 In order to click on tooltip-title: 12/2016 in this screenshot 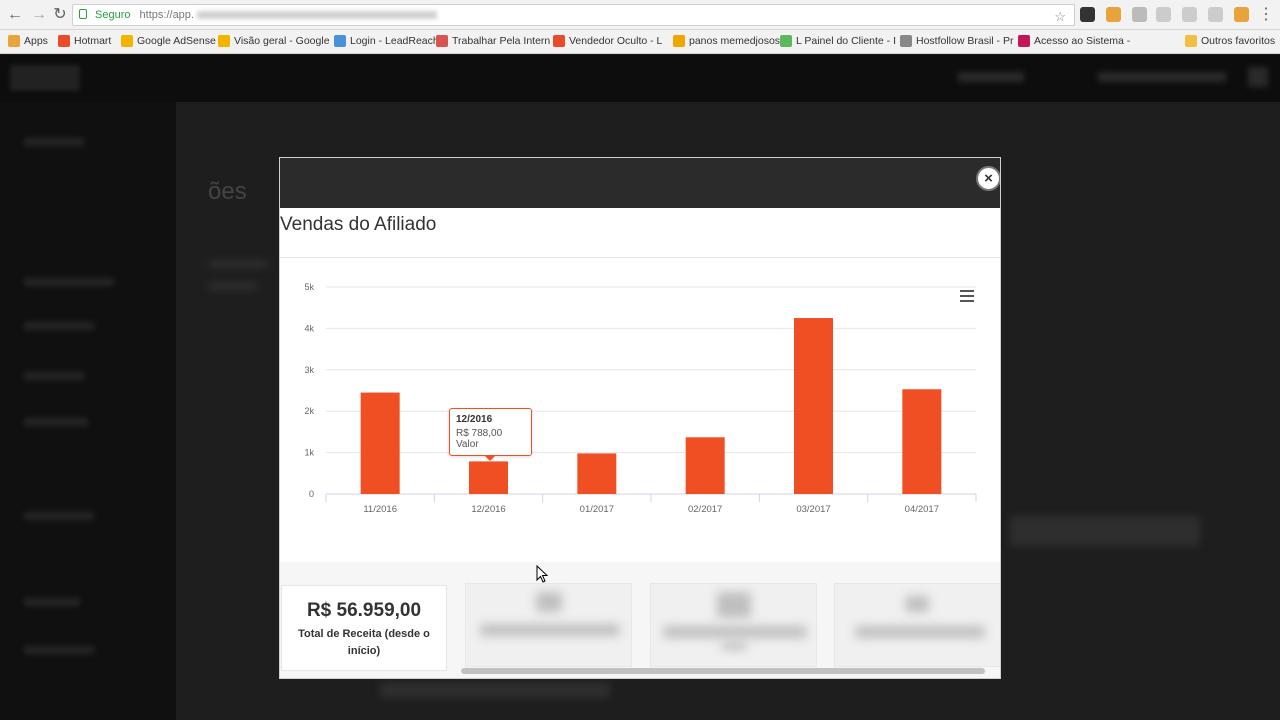, I will do `click(474, 419)`.